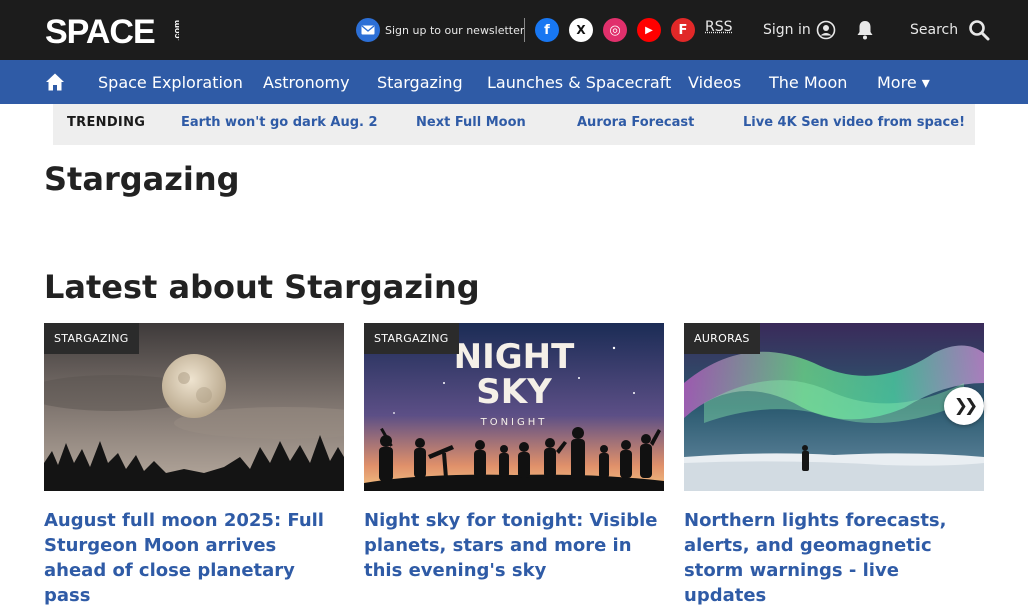 The height and width of the screenshot is (608, 1028). Describe the element at coordinates (194, 407) in the screenshot. I see `article-image-full-moon: STARGAZING` at that location.